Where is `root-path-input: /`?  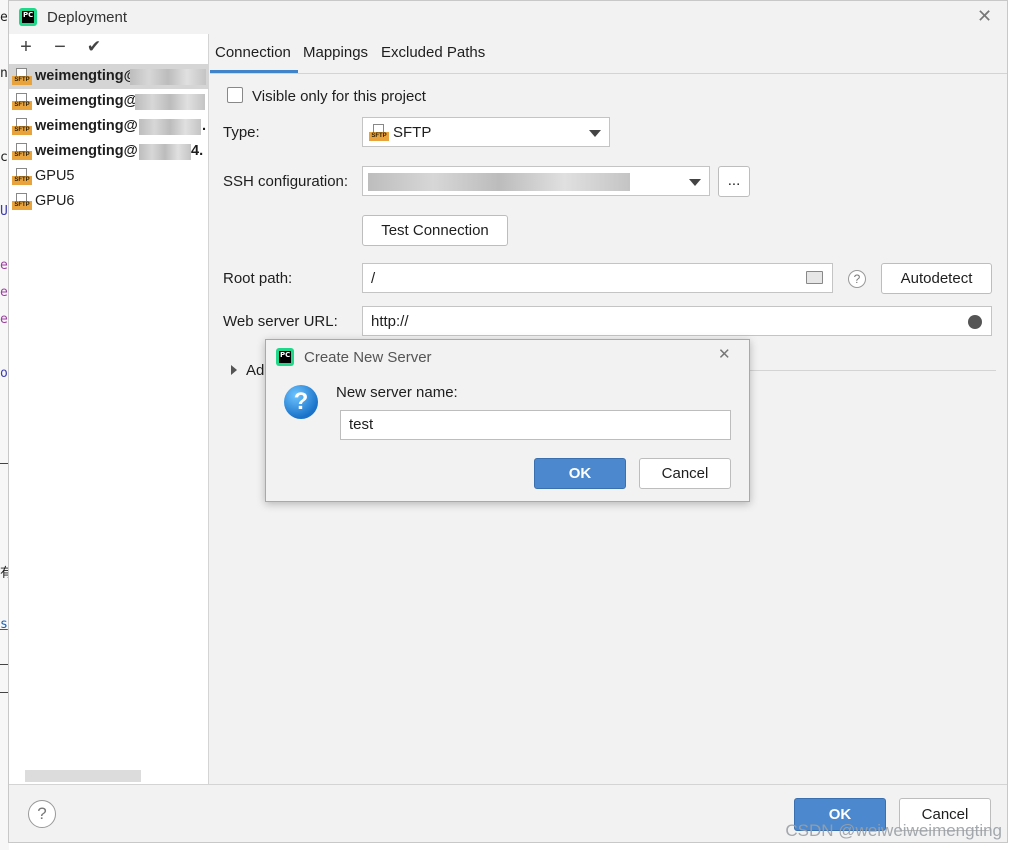
root-path-input: / is located at coordinates (597, 278).